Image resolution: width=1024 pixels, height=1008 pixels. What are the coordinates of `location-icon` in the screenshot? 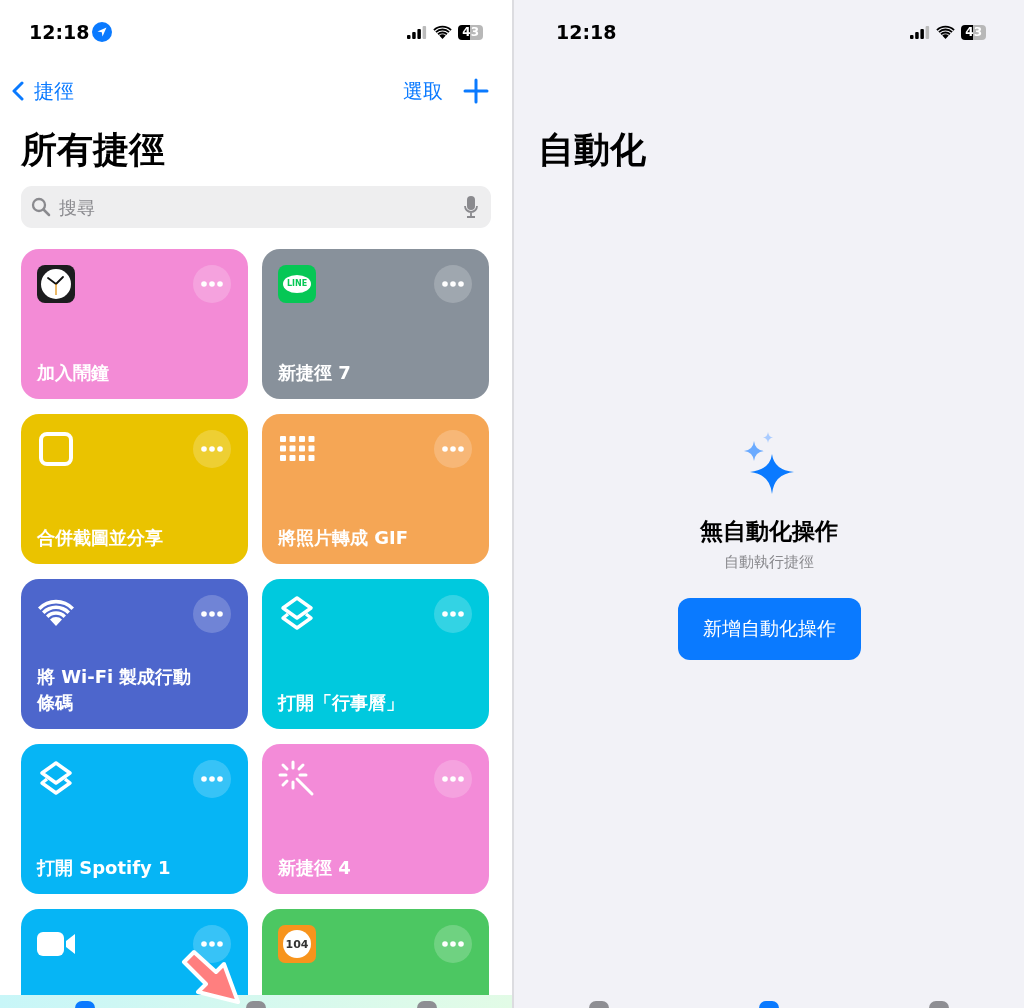 It's located at (102, 32).